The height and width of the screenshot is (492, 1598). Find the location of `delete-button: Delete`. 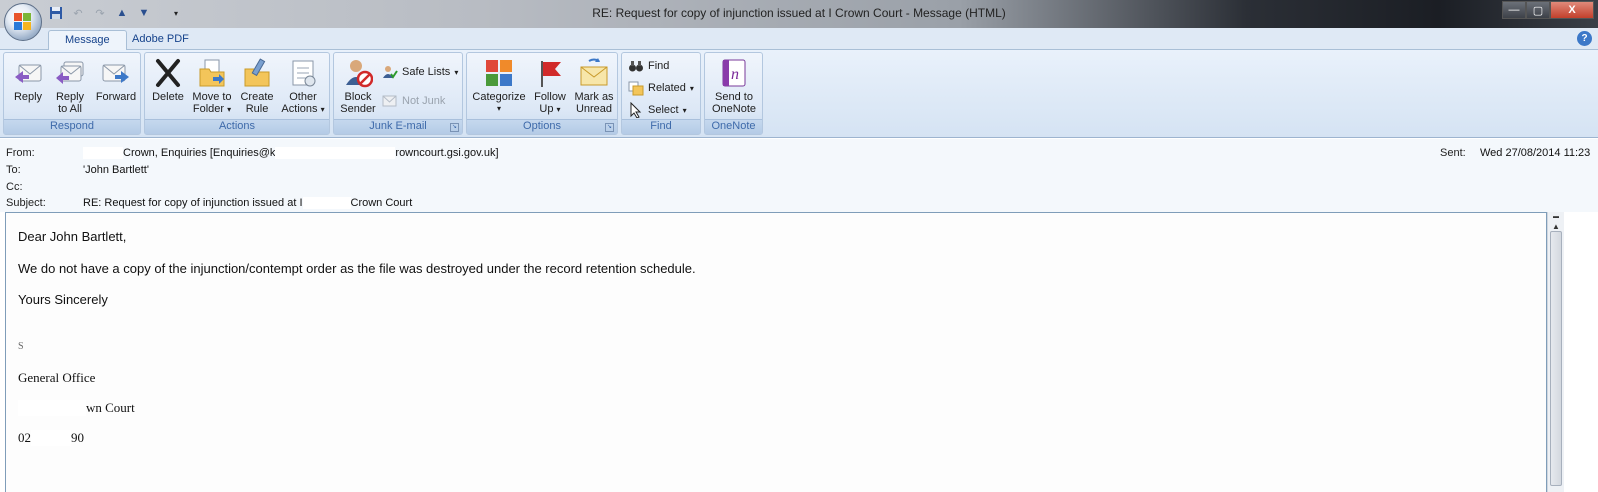

delete-button: Delete is located at coordinates (168, 79).